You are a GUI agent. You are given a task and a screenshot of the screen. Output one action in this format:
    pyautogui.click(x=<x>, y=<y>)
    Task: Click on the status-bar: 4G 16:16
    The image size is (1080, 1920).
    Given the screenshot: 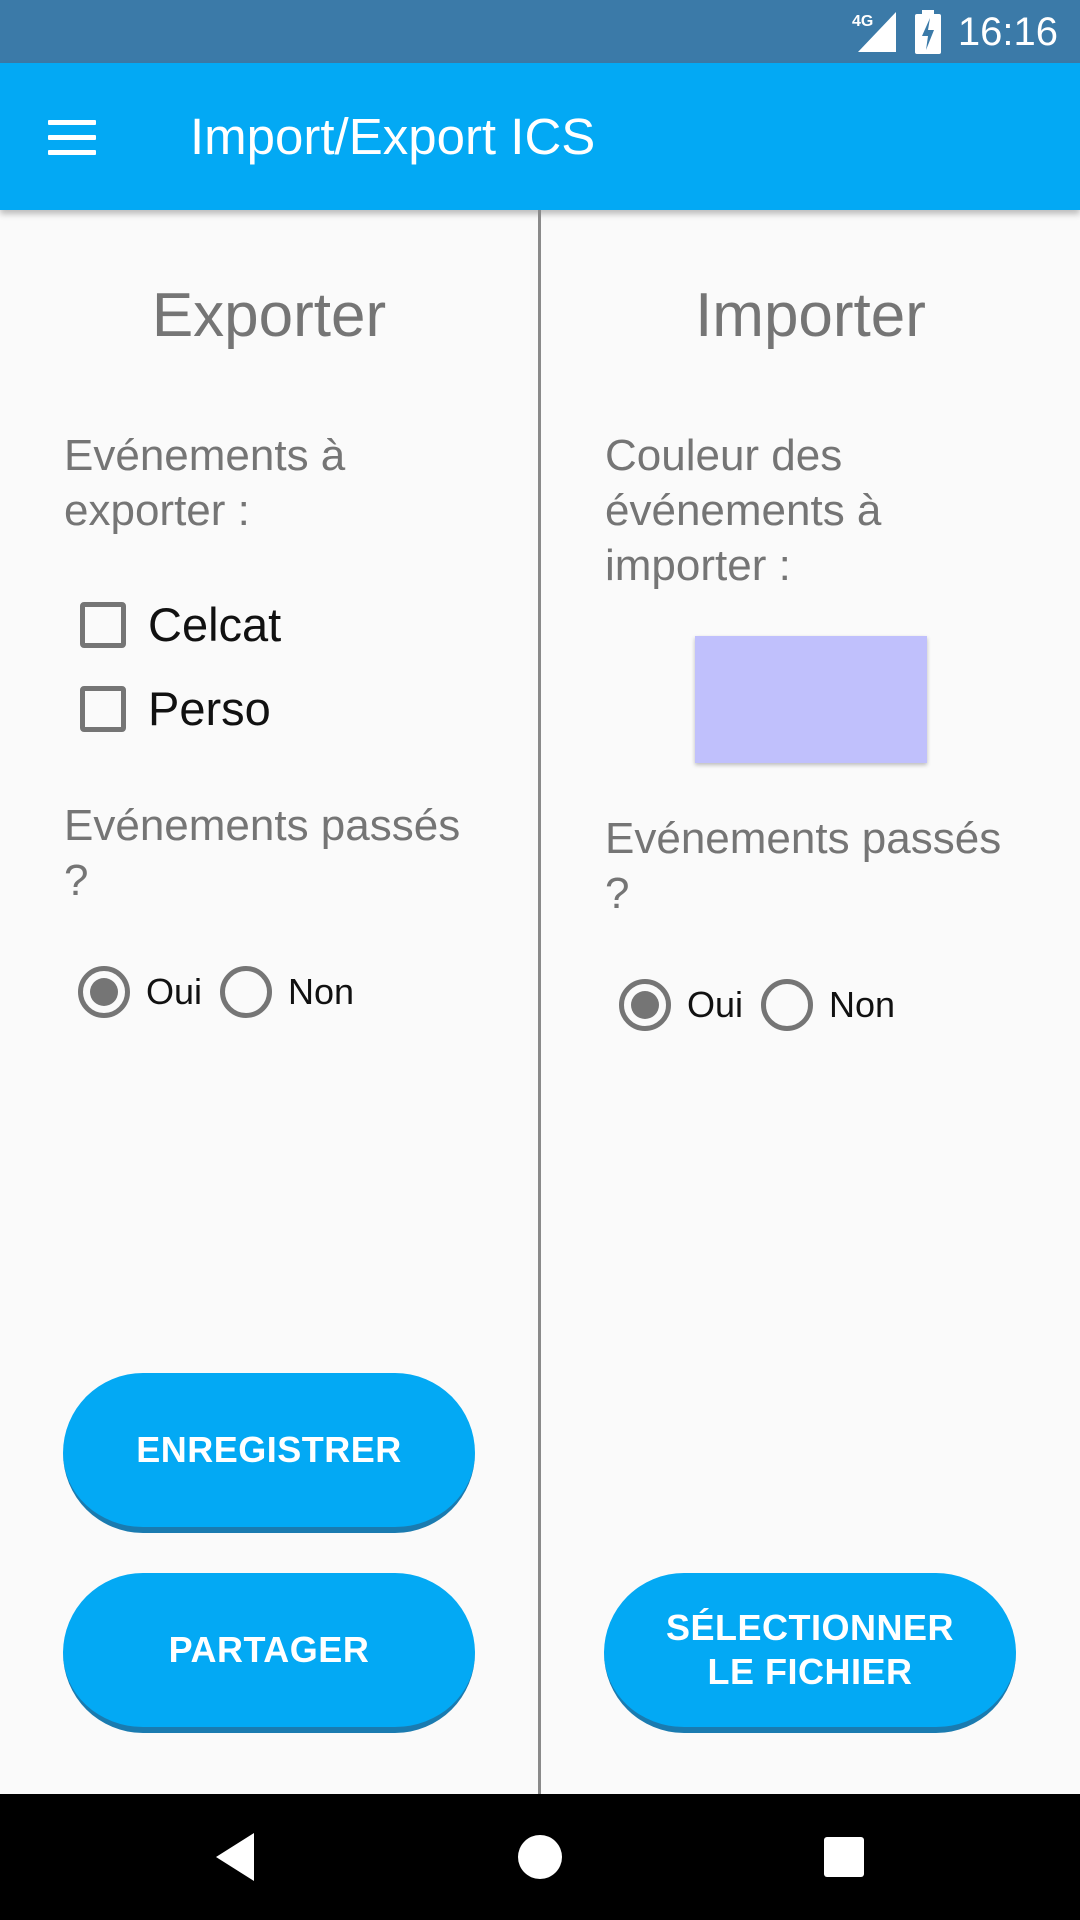 What is the action you would take?
    pyautogui.click(x=540, y=31)
    